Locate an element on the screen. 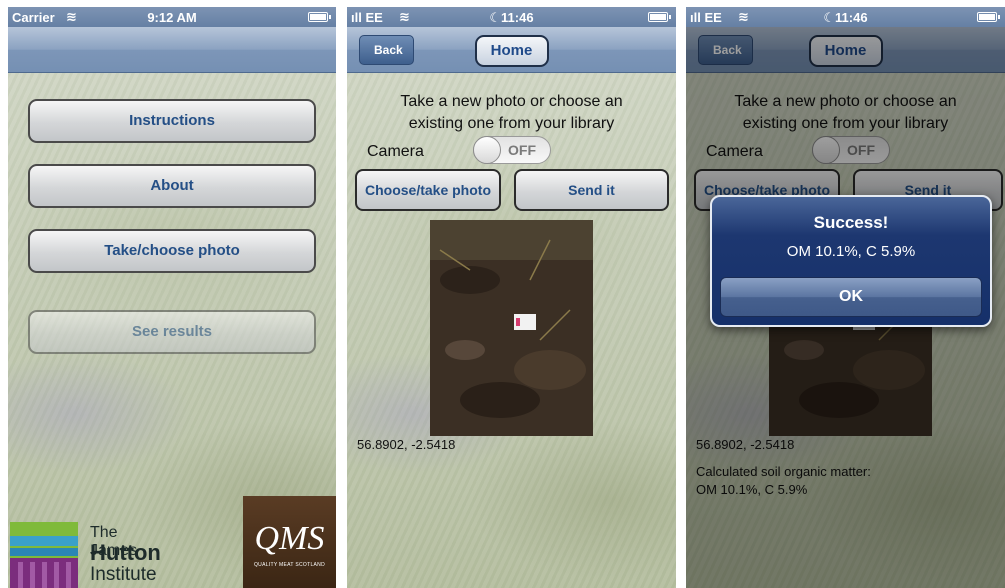 The width and height of the screenshot is (1005, 588). hutton-logo-mark-icon is located at coordinates (44, 555).